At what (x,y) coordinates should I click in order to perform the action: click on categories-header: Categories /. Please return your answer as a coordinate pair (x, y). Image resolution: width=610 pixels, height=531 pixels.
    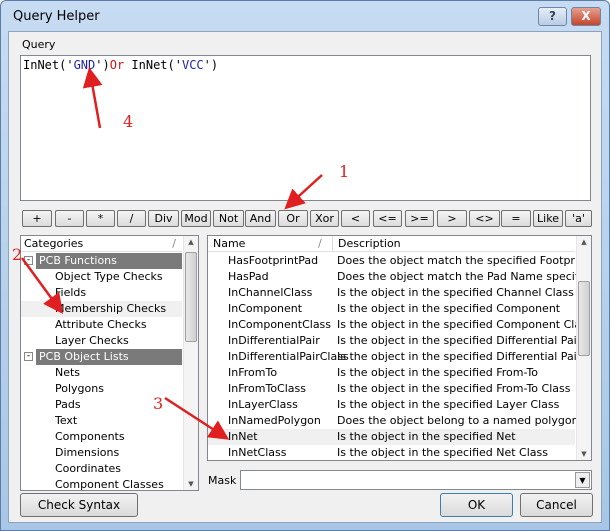
    Looking at the image, I should click on (101, 244).